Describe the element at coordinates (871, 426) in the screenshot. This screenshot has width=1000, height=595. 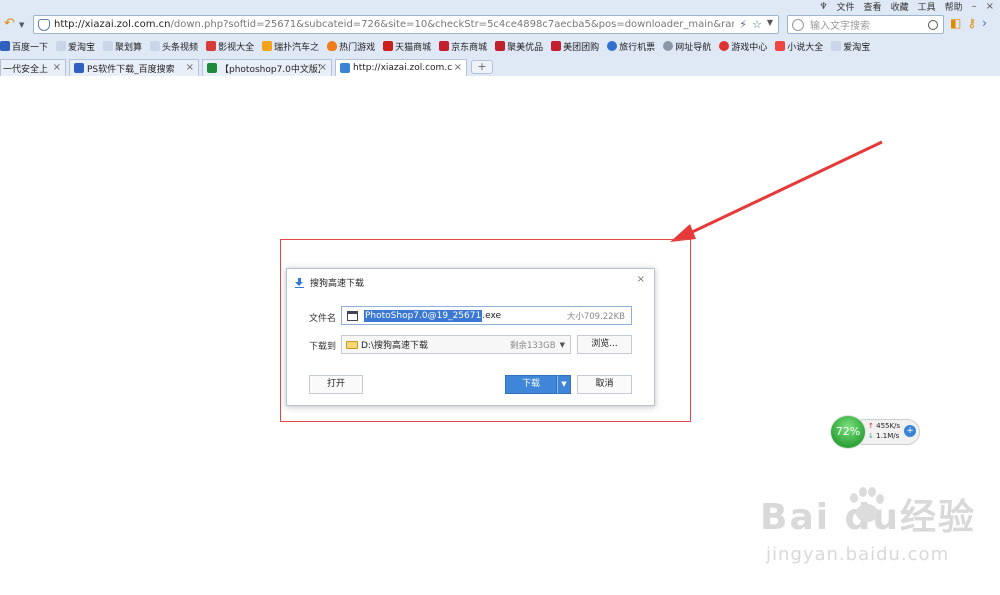
I see `arrow-up-icon: ↑` at that location.